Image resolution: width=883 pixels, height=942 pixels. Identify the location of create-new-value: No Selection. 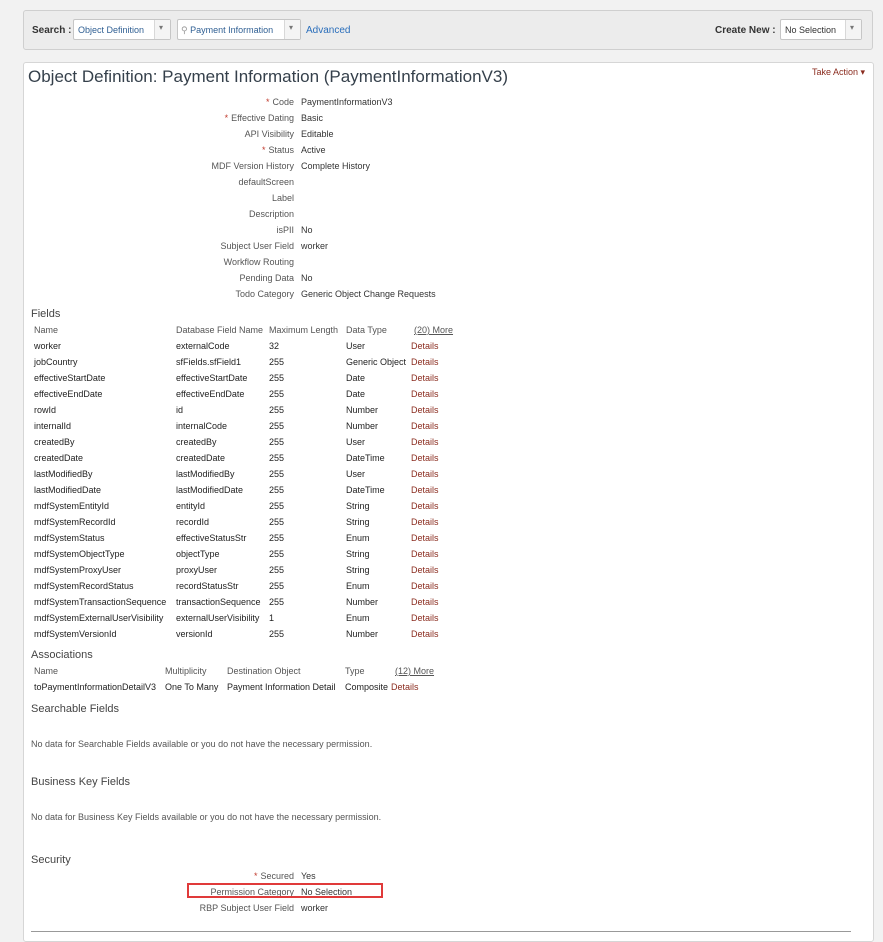
(811, 30).